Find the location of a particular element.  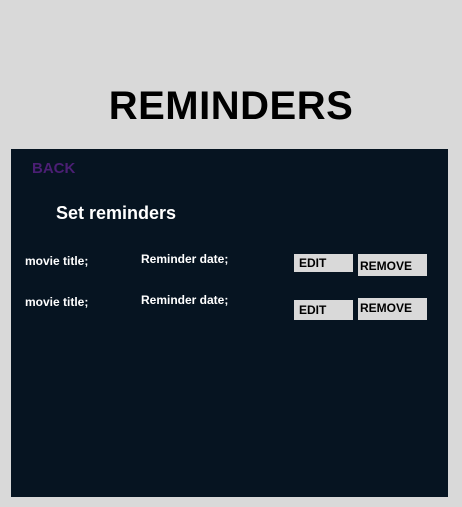

section-title: Set reminders is located at coordinates (116, 213).